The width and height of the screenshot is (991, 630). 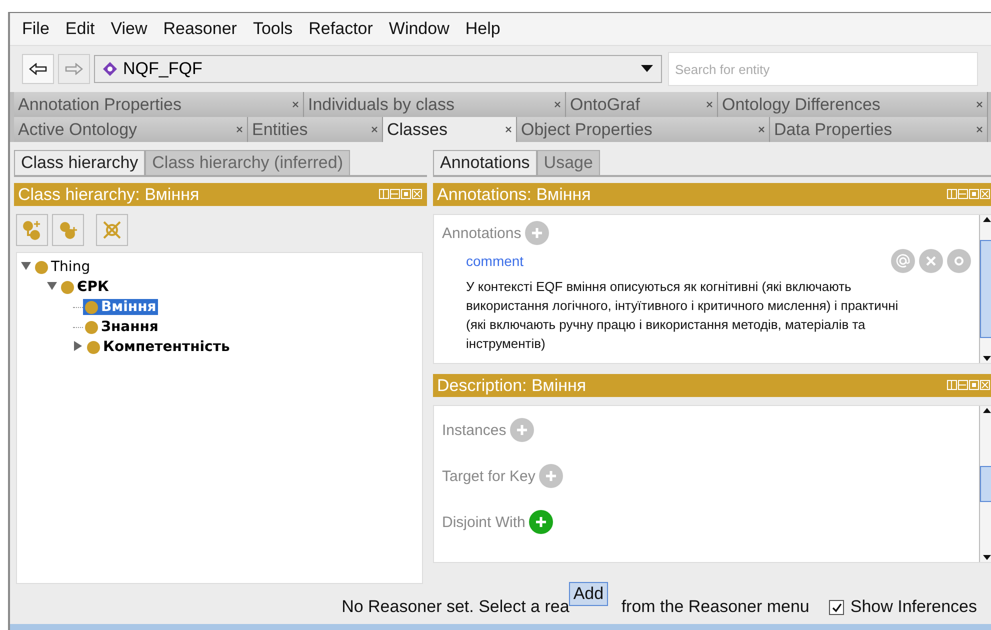 I want to click on status-text: No Reasoner set. Select a rea, so click(x=456, y=607).